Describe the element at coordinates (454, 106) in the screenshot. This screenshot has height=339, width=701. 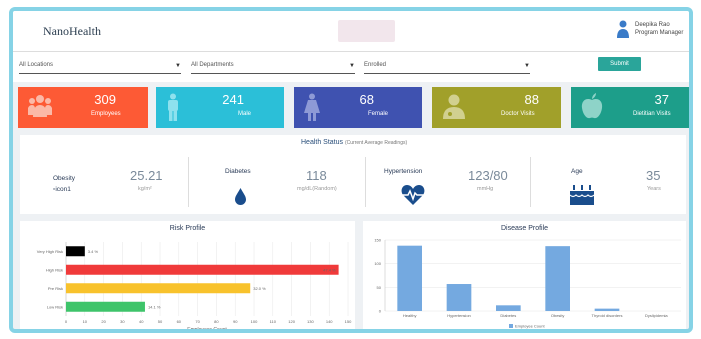
I see `doctor-icon` at that location.